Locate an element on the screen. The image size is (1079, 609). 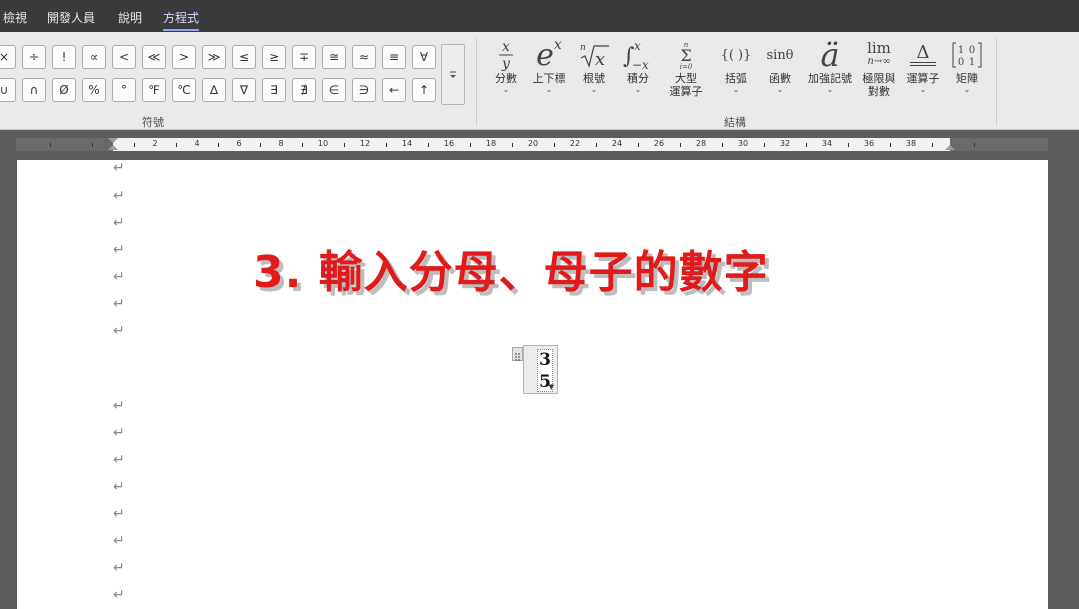
equation-box: 3 5 ▼ is located at coordinates (540, 369).